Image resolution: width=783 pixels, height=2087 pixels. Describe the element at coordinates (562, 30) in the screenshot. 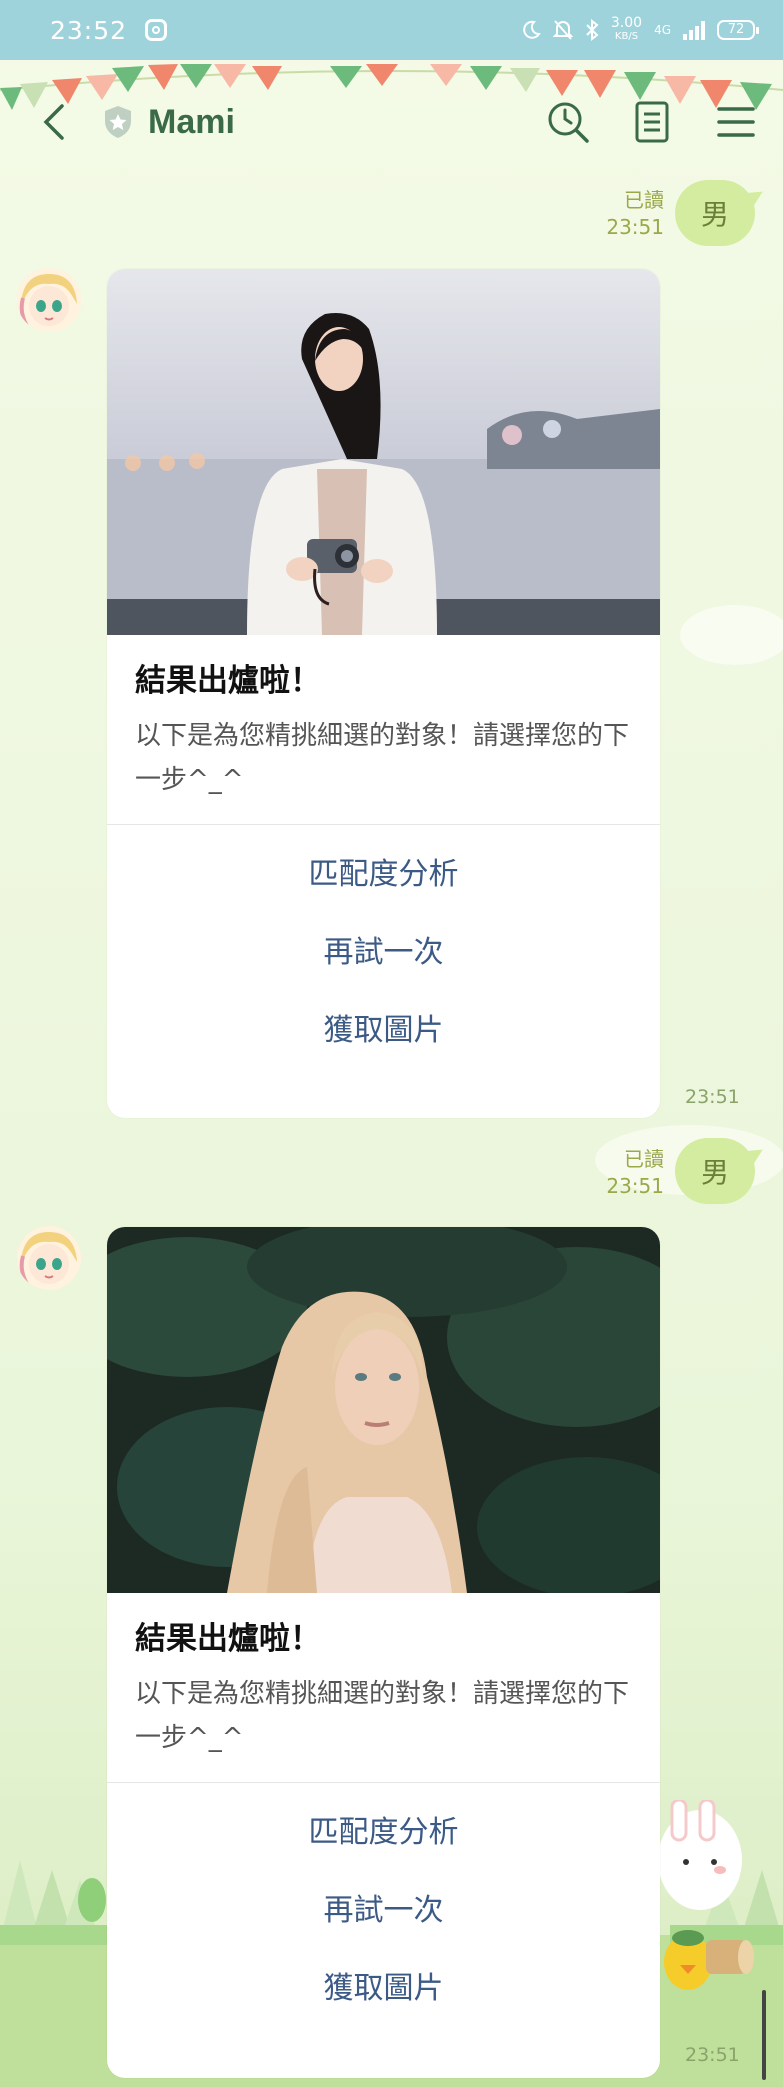

I see `mute-bell-icon` at that location.